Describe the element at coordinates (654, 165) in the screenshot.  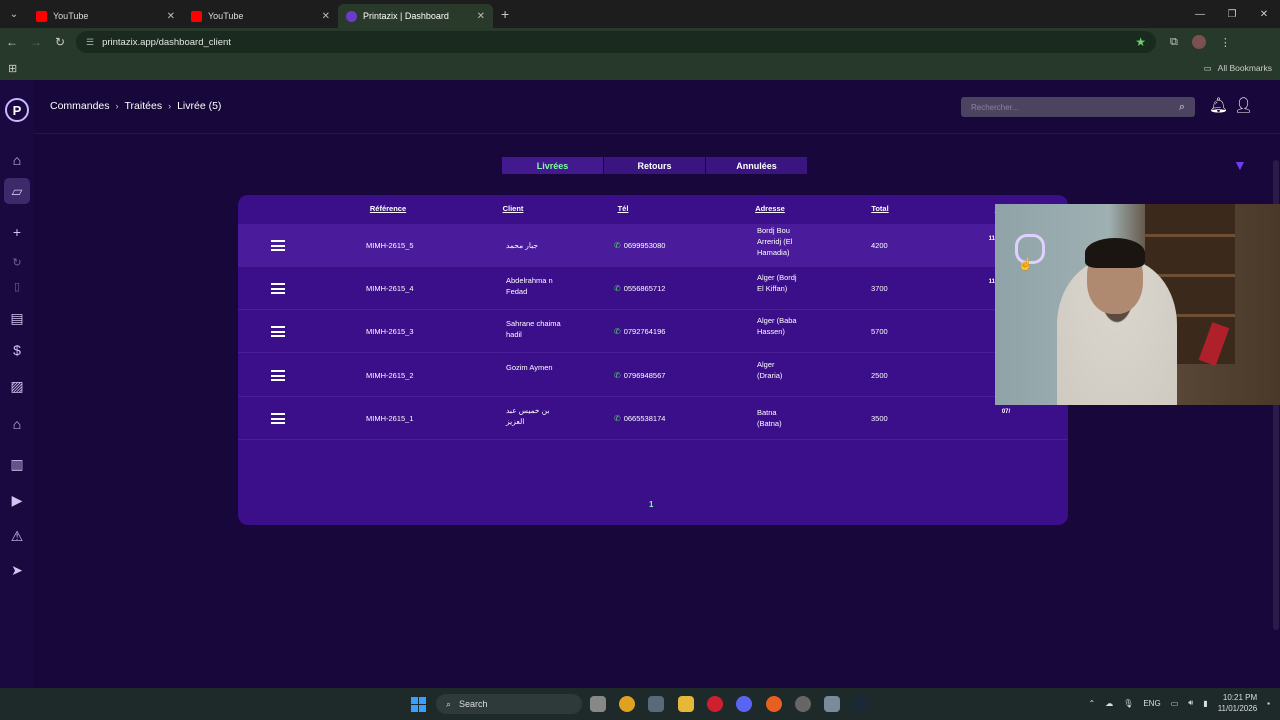
I see `tab-retours: Retours` at that location.